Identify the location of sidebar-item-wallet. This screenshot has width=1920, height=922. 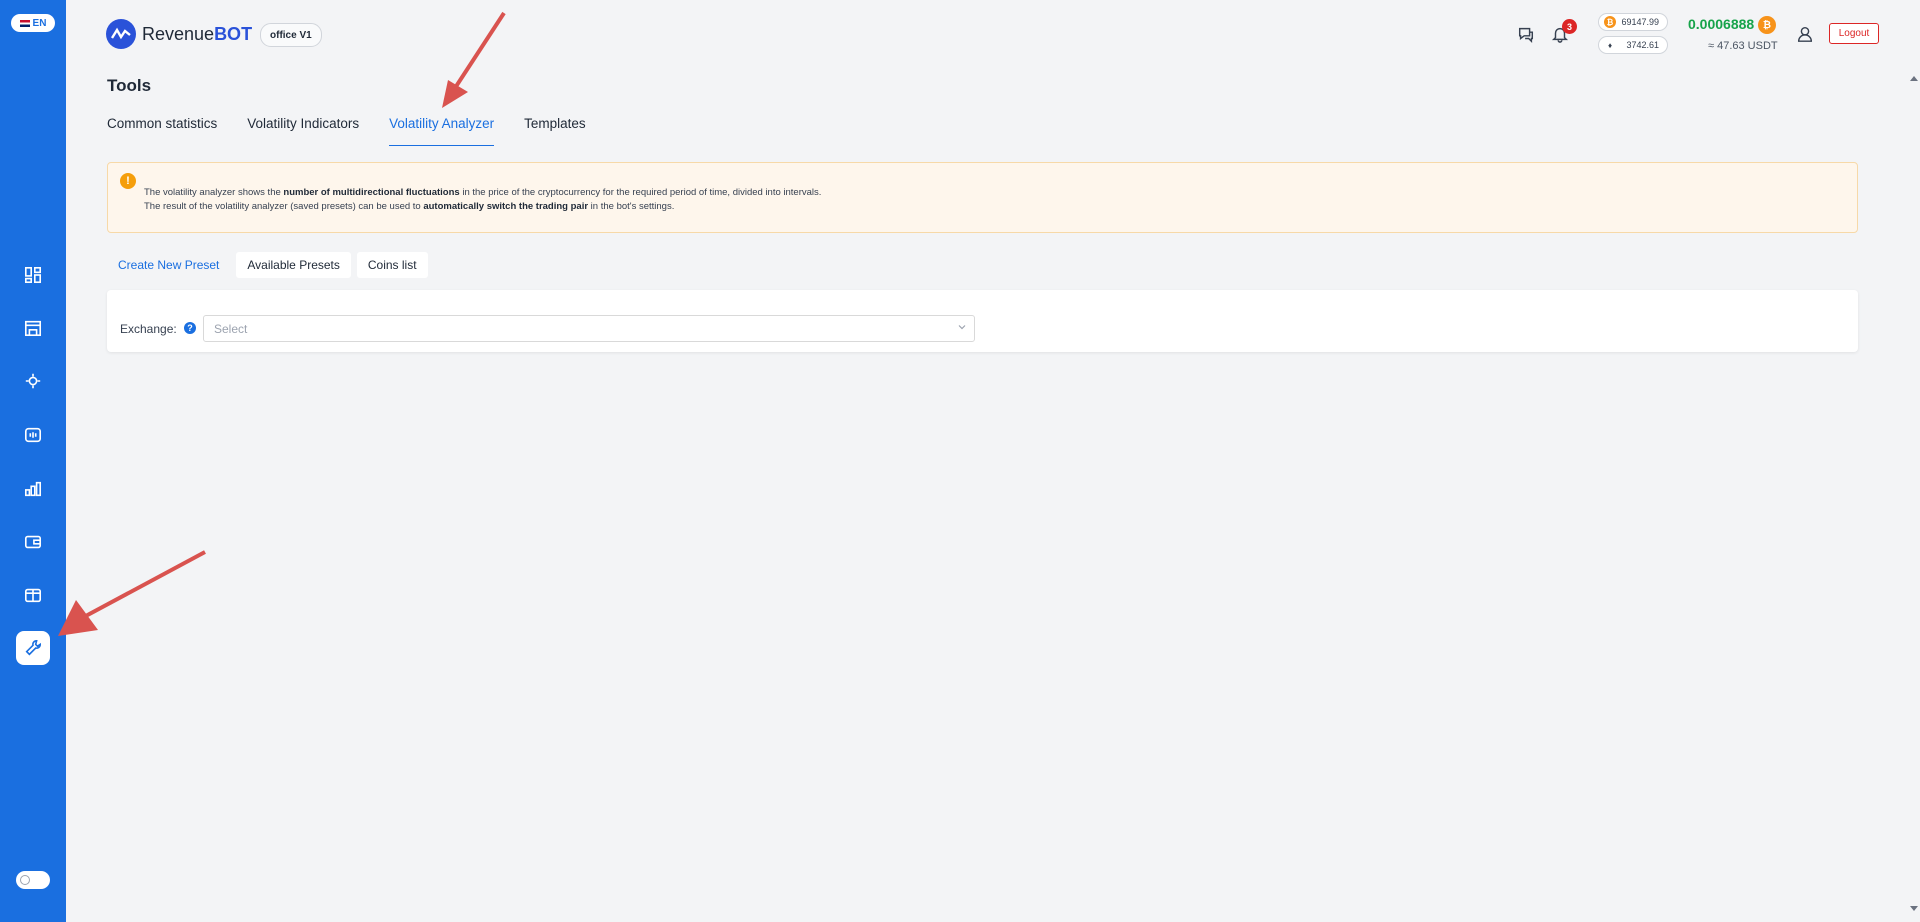
(33, 542).